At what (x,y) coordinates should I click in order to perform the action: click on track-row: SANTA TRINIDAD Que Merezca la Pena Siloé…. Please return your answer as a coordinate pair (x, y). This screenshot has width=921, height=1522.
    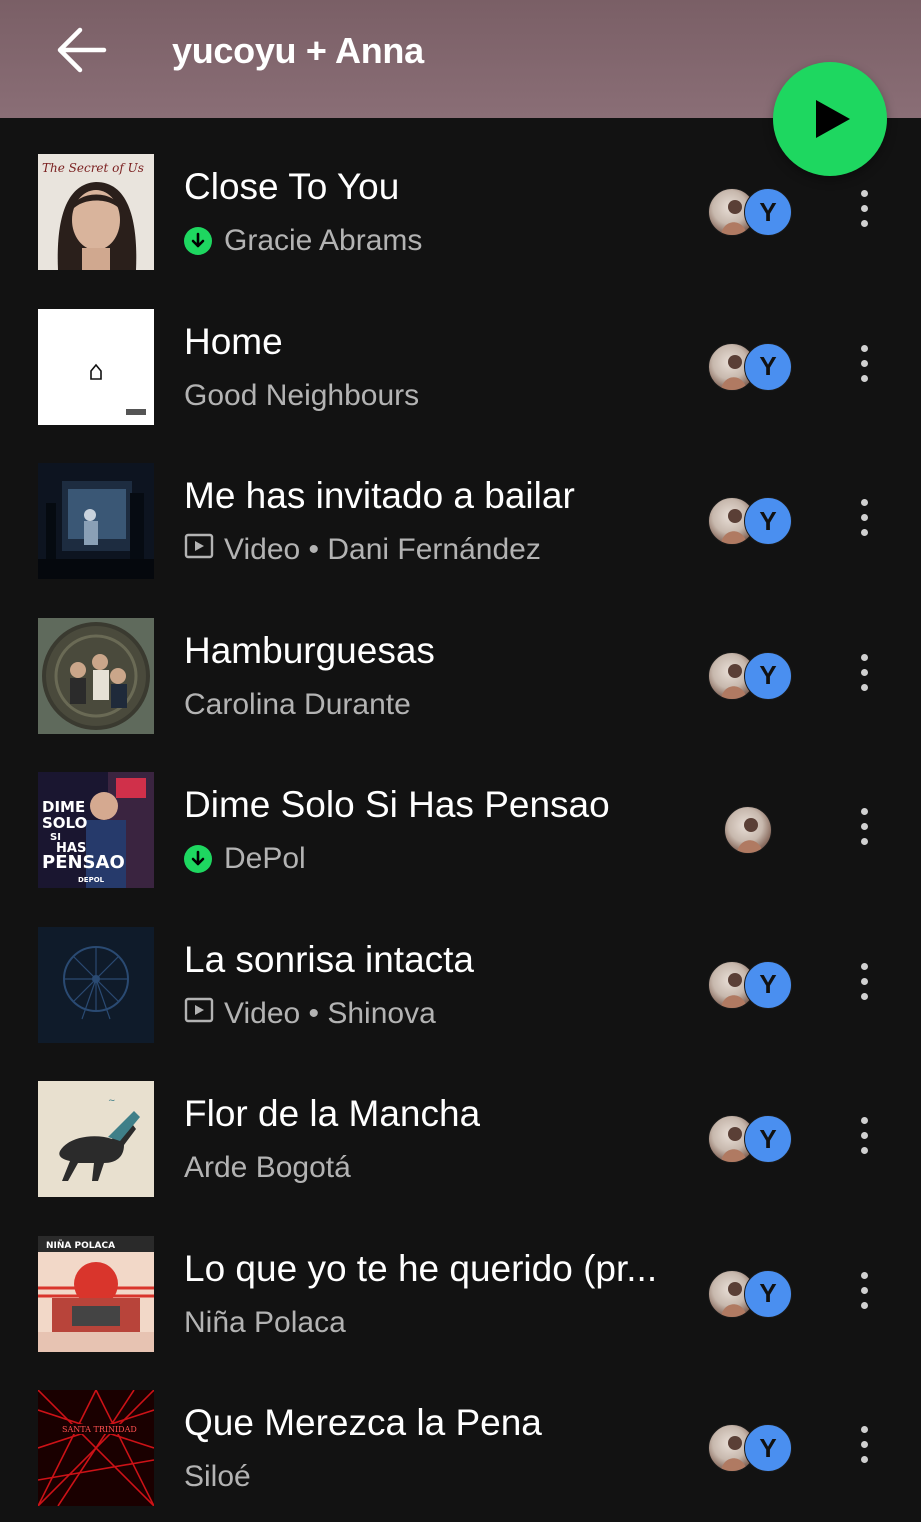
    Looking at the image, I should click on (460, 1431).